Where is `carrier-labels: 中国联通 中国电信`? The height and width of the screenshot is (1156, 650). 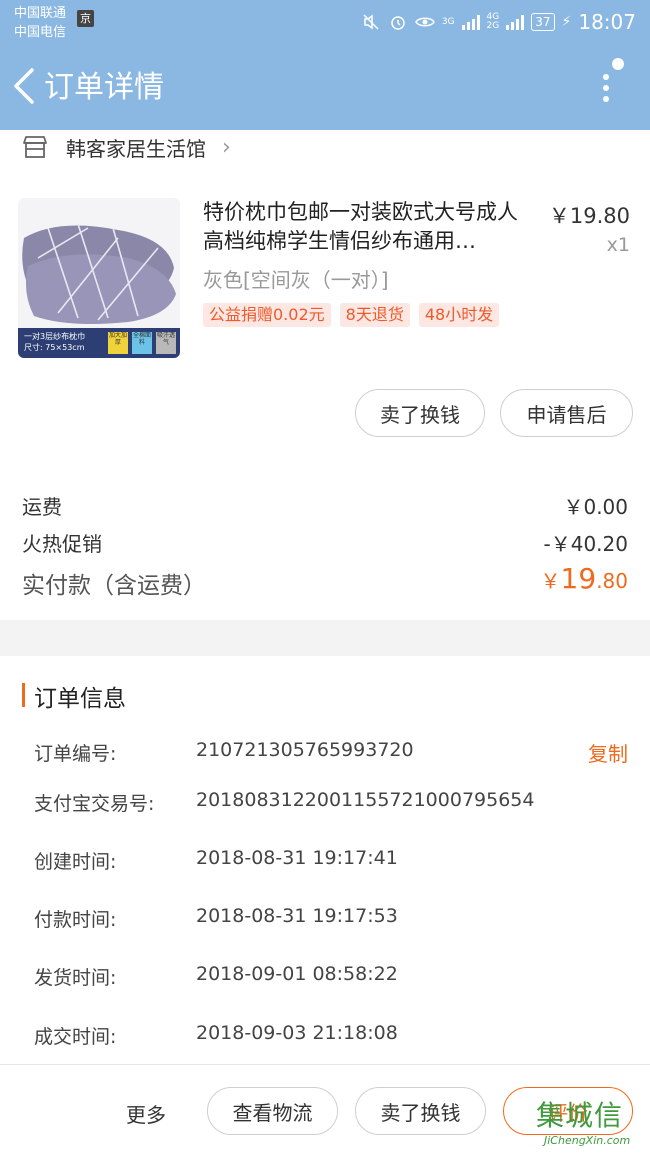
carrier-labels: 中国联通 中国电信 is located at coordinates (40, 23).